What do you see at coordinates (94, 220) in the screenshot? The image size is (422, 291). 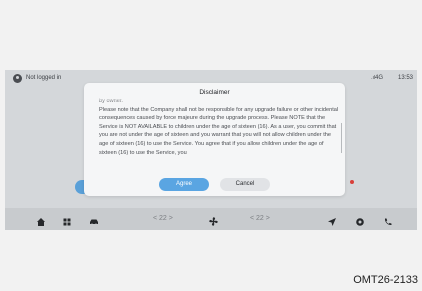 I see `car-icon` at bounding box center [94, 220].